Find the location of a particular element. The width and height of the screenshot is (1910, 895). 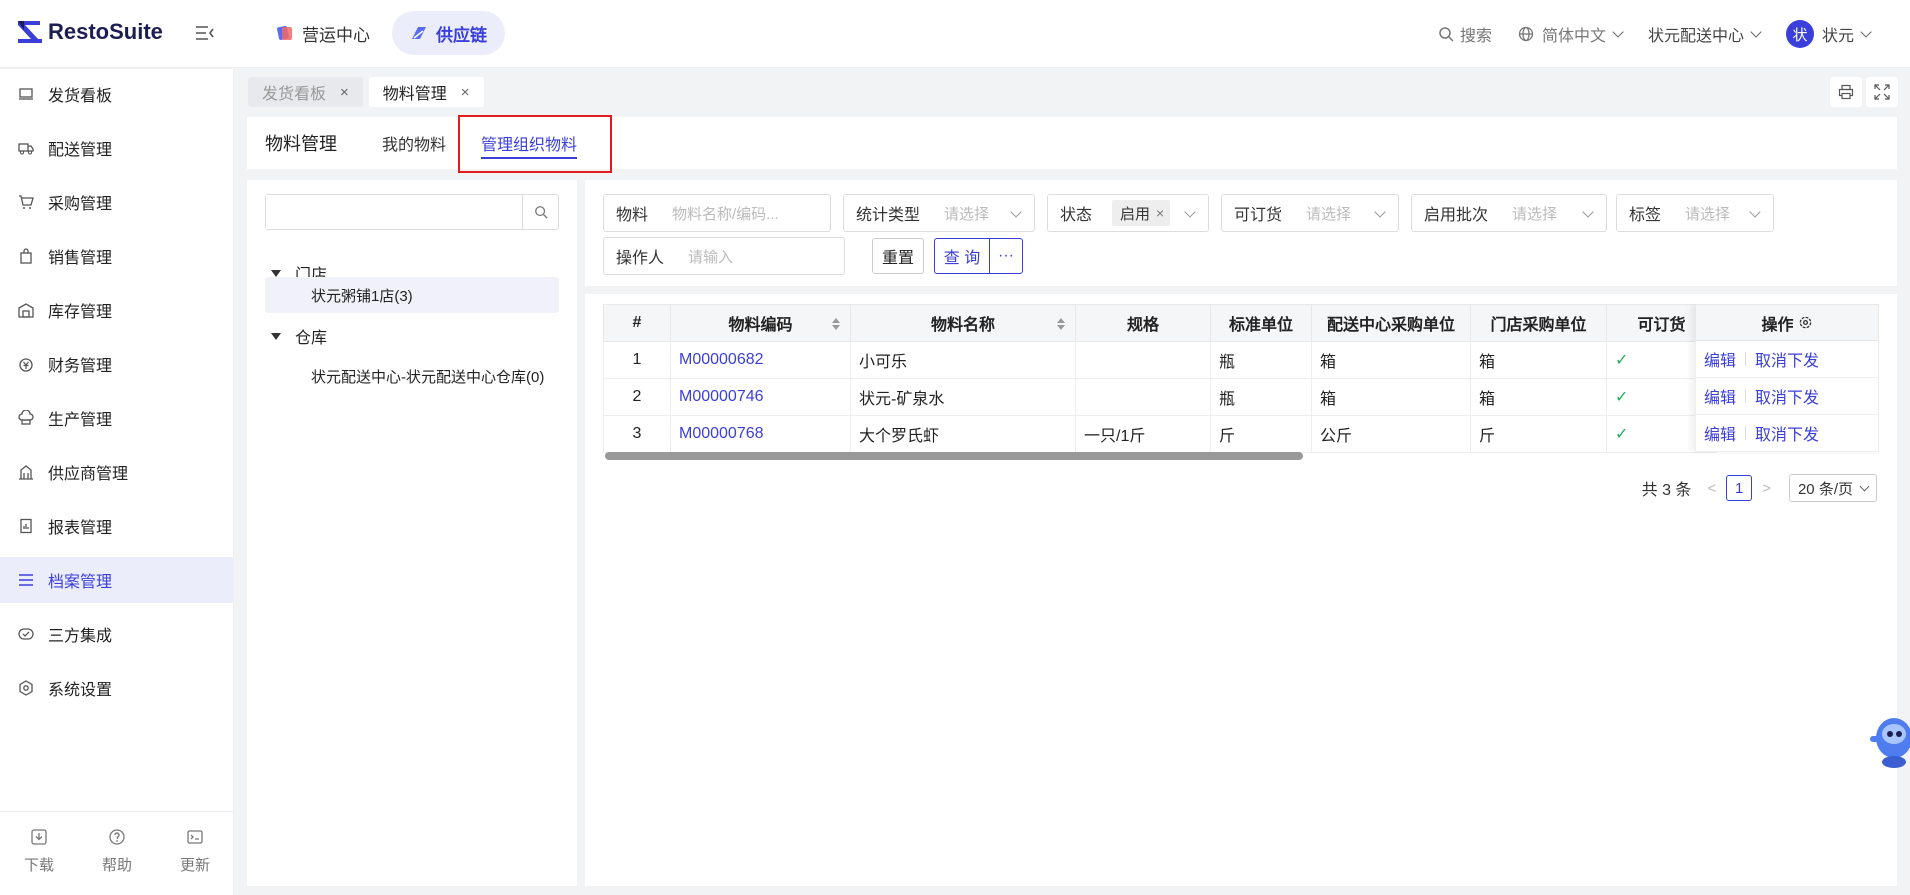

sidebar-item-integration: 三方集成 is located at coordinates (117, 634).